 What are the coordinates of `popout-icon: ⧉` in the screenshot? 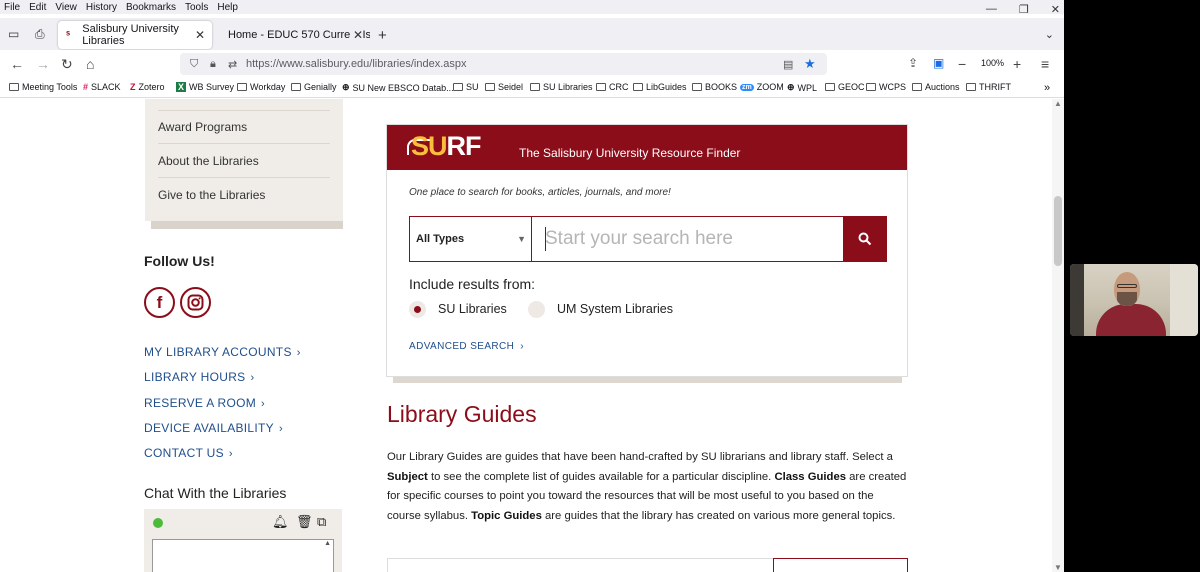 It's located at (321, 522).